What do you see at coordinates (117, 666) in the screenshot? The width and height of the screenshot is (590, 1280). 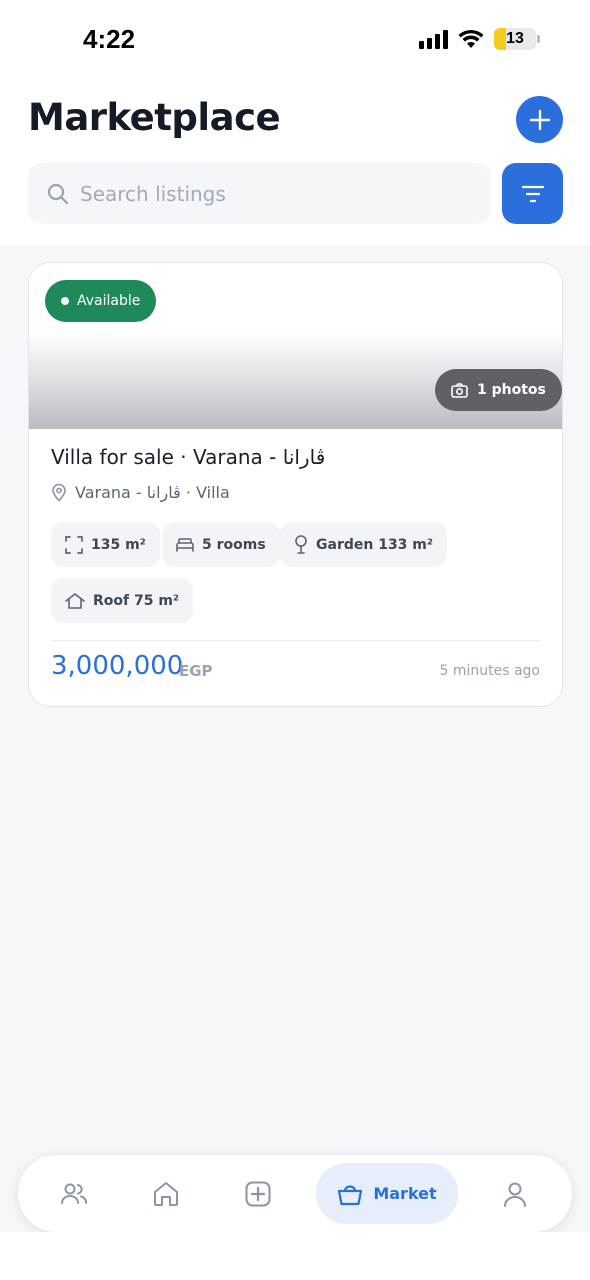 I see `listing-price: 3,000,000` at bounding box center [117, 666].